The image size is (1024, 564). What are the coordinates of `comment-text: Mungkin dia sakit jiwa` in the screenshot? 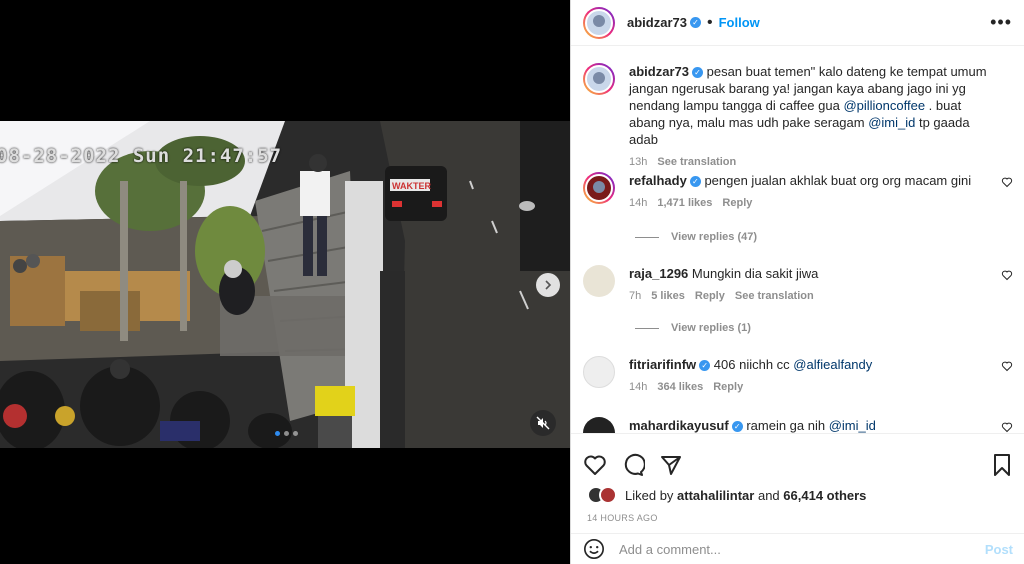 It's located at (755, 273).